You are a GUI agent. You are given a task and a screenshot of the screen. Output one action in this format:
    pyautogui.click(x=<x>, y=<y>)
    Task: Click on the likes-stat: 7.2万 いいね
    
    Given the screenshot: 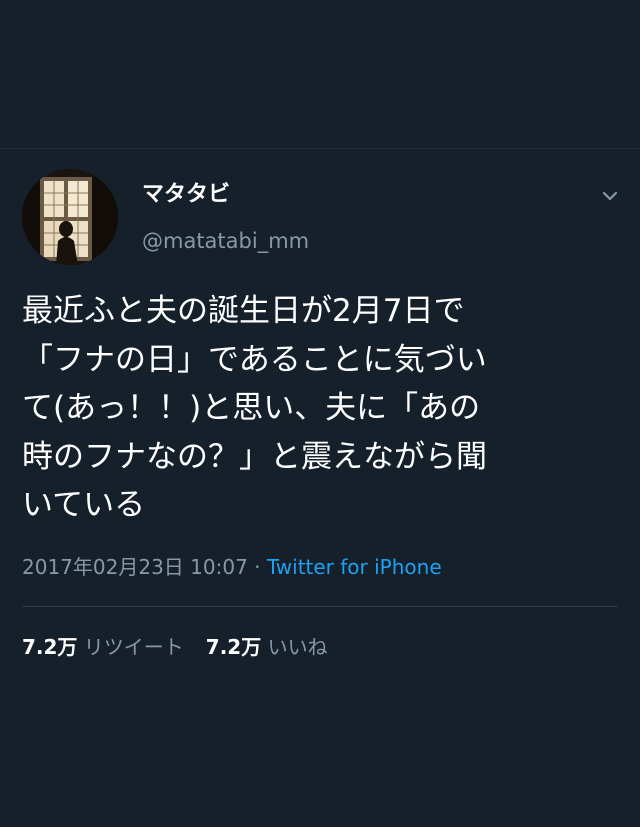 What is the action you would take?
    pyautogui.click(x=267, y=647)
    